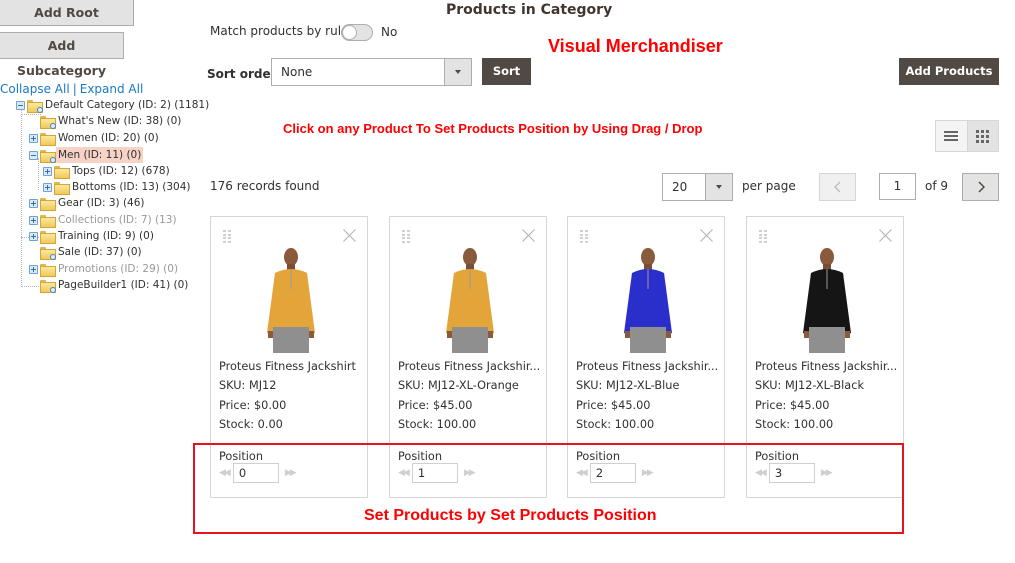 This screenshot has width=1015, height=563. What do you see at coordinates (104, 220) in the screenshot?
I see `tree-node-collections: Collections (ID: 7) (13)` at bounding box center [104, 220].